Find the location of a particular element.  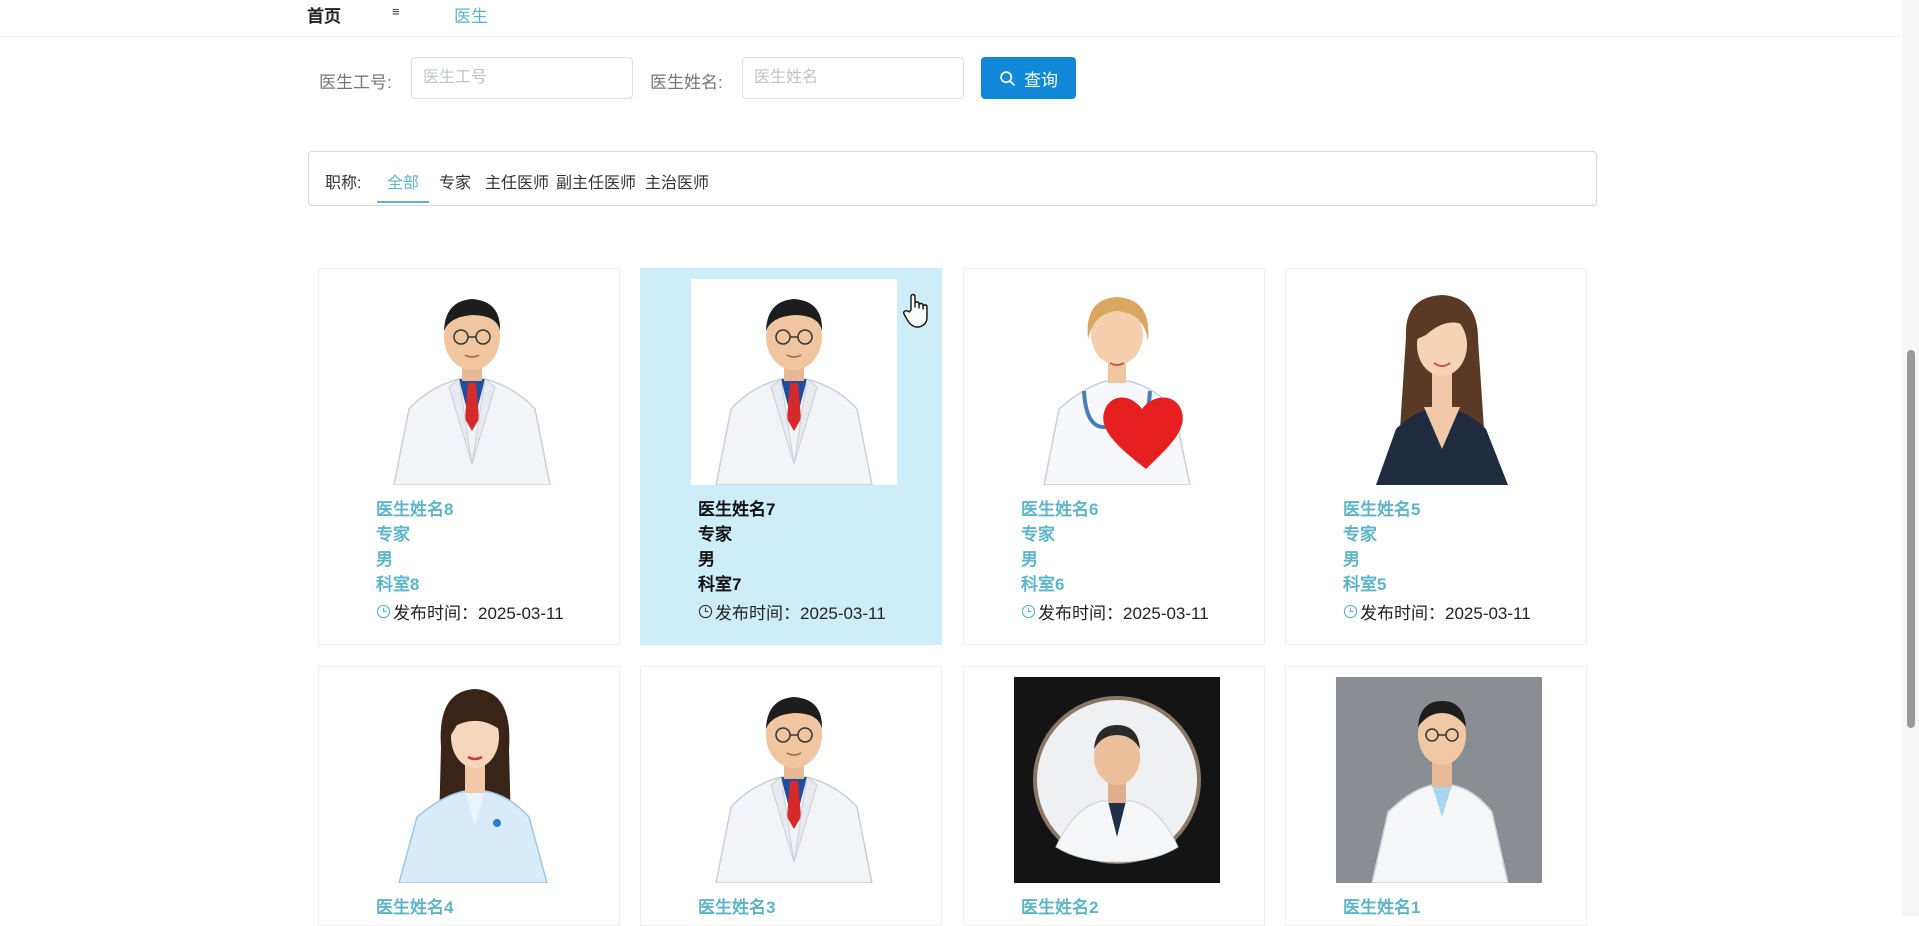

doctor-name-label: 医生姓名: is located at coordinates (686, 82).